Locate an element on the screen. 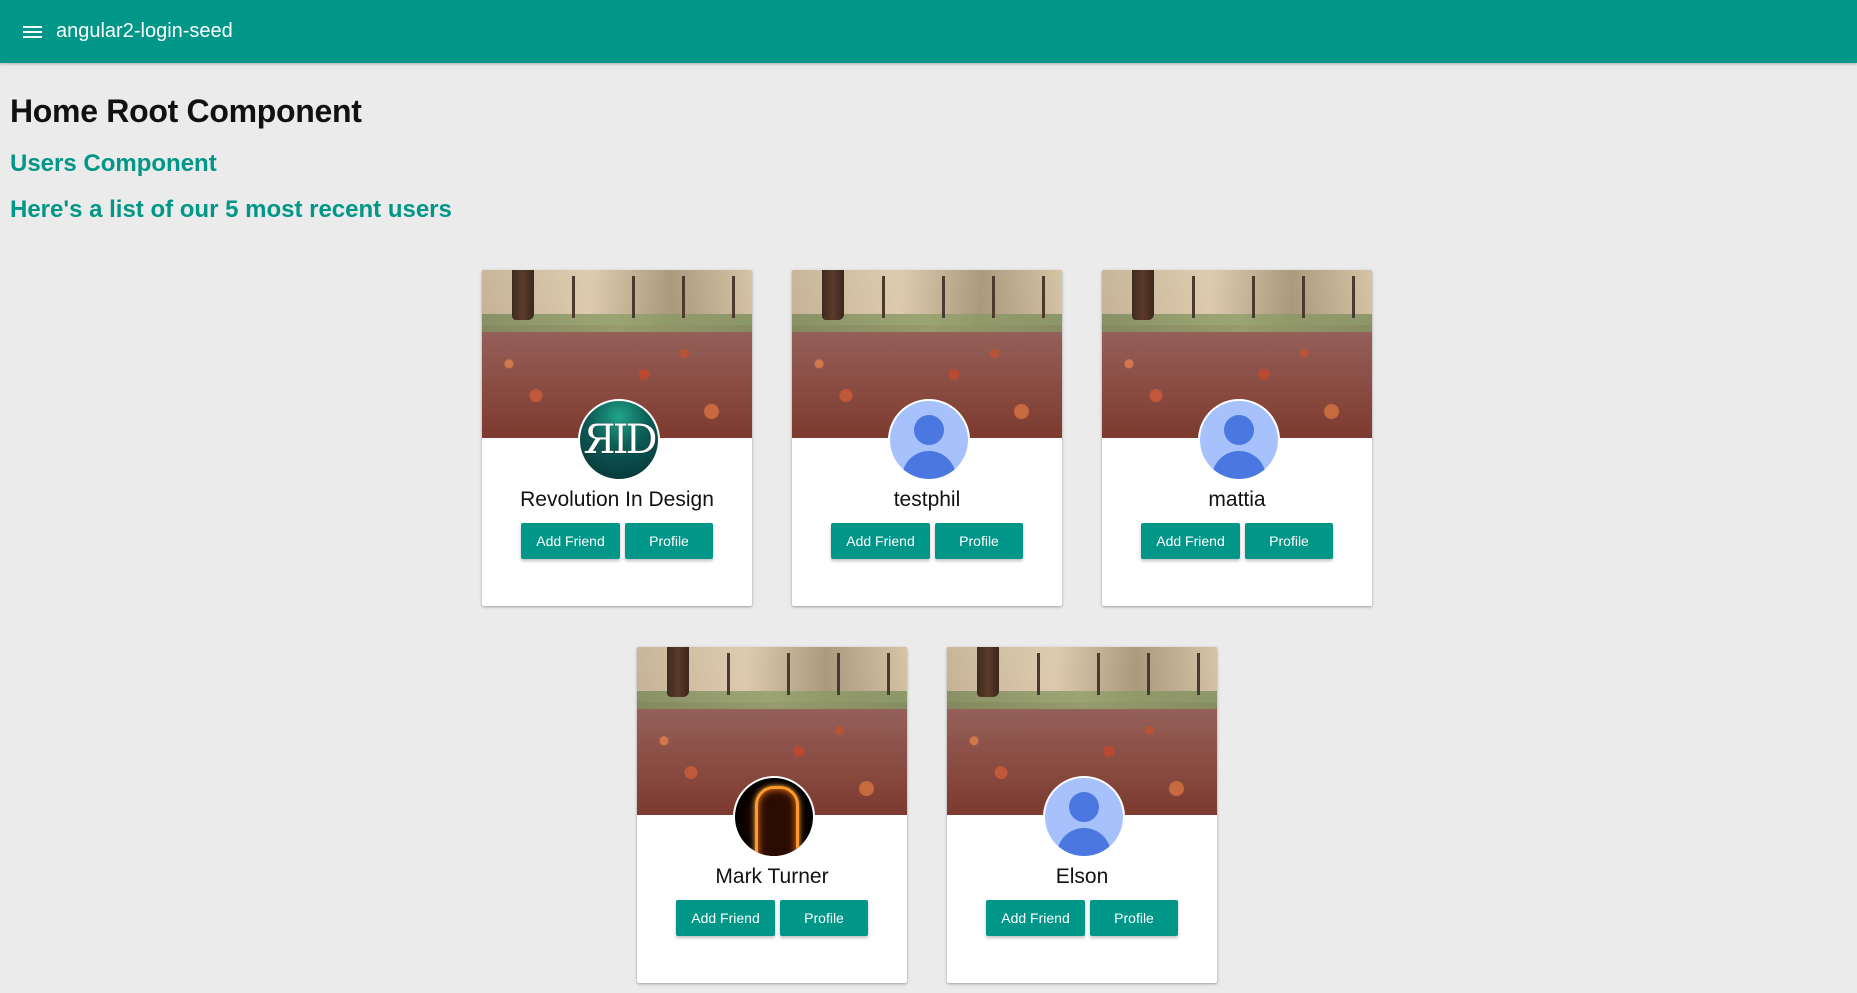 This screenshot has height=993, width=1857. user-card: testphil Add Friend Profile is located at coordinates (927, 438).